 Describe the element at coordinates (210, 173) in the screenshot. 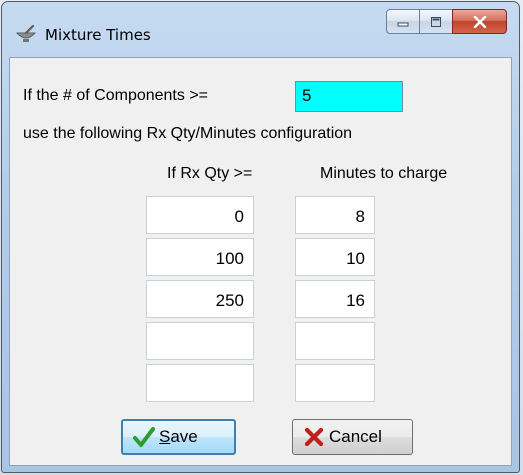

I see `rx-qty-header: If Rx Qty >=` at that location.